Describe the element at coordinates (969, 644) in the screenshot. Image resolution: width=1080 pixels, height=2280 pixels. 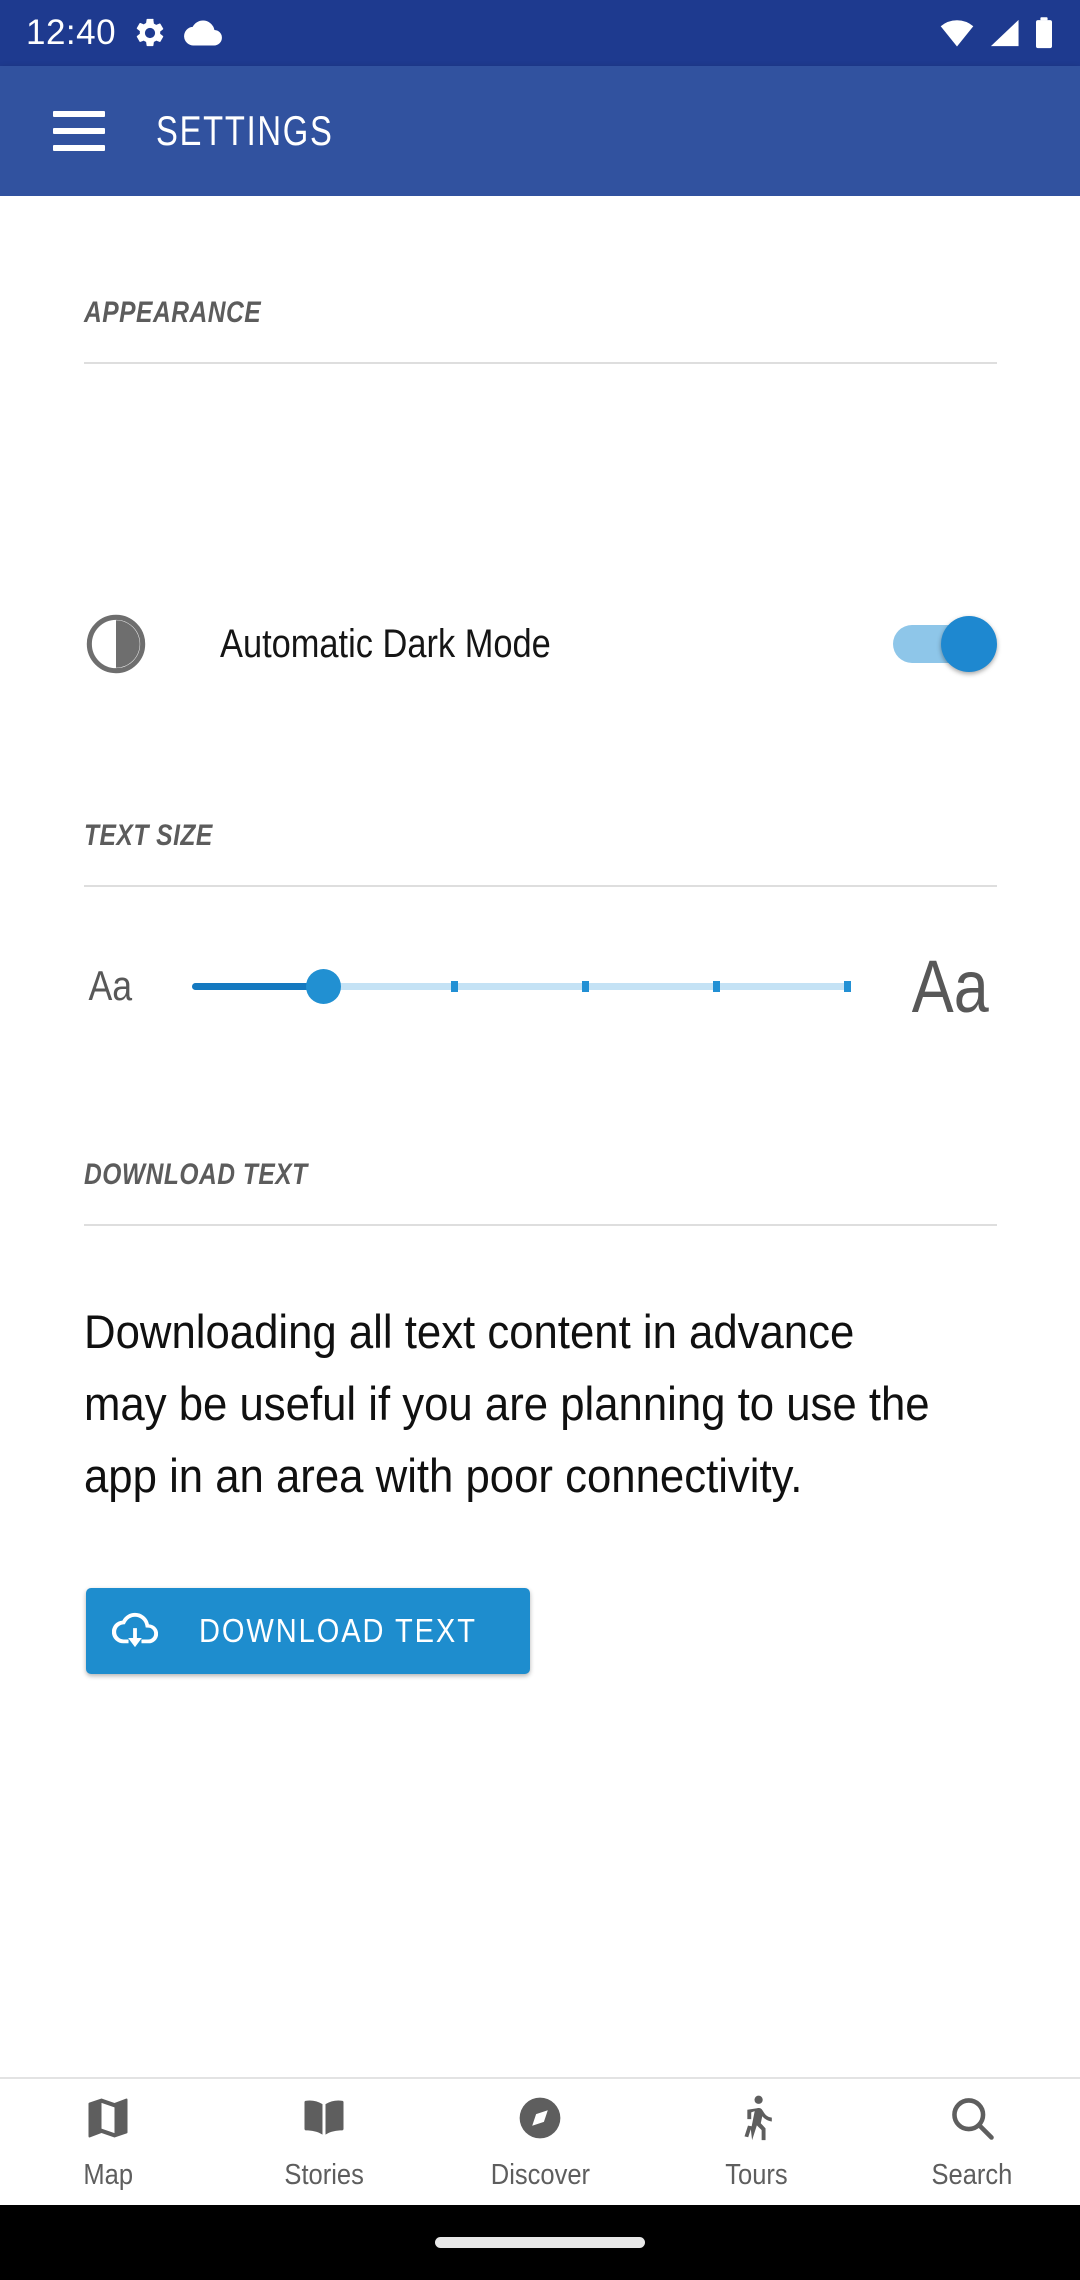
I see `toggle-thumb` at that location.